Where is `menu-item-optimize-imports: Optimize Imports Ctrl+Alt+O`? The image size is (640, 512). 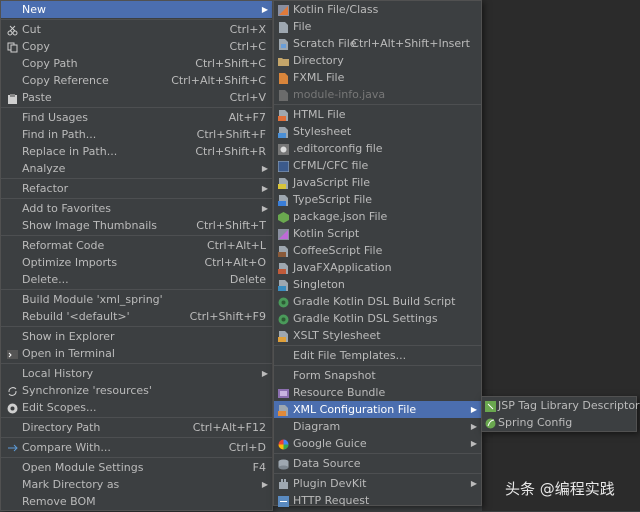
menu-item-optimize-imports: Optimize Imports Ctrl+Alt+O is located at coordinates (136, 262).